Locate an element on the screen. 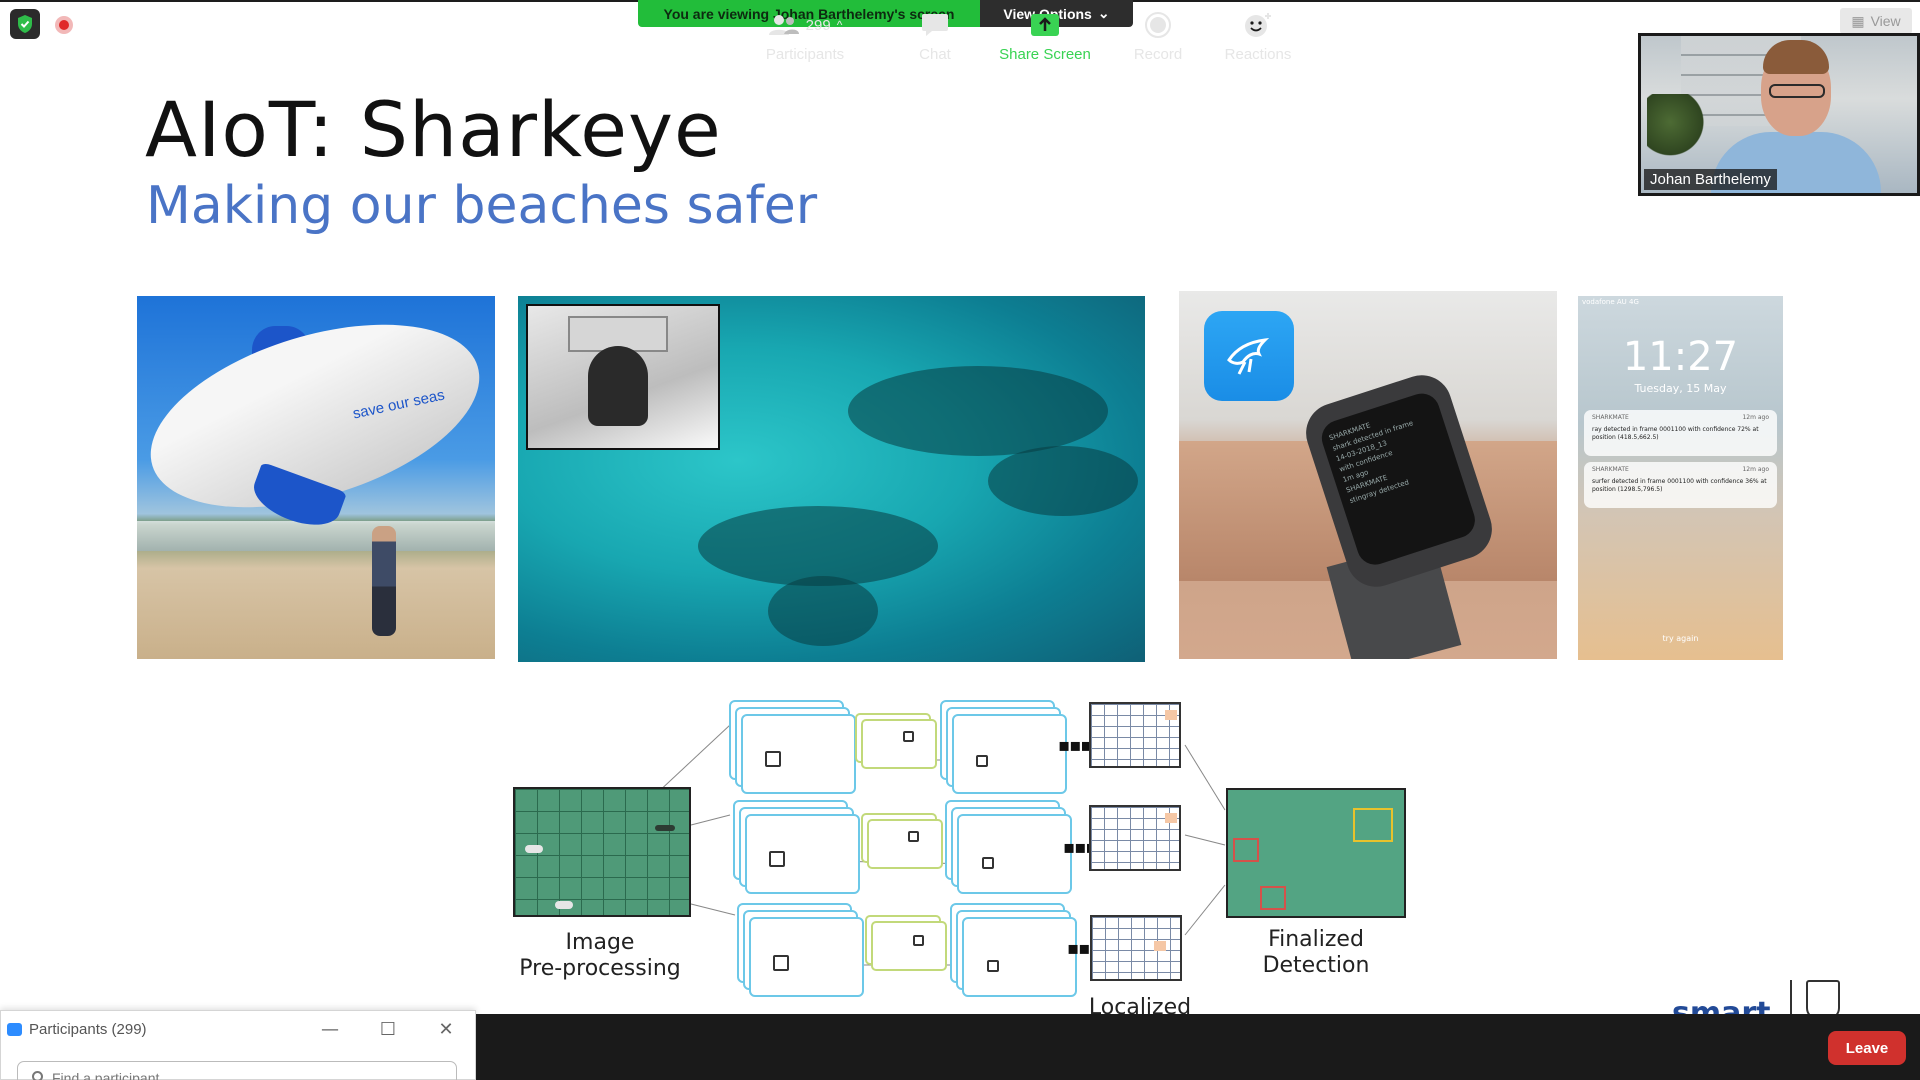  speaker-glasses is located at coordinates (1797, 91).